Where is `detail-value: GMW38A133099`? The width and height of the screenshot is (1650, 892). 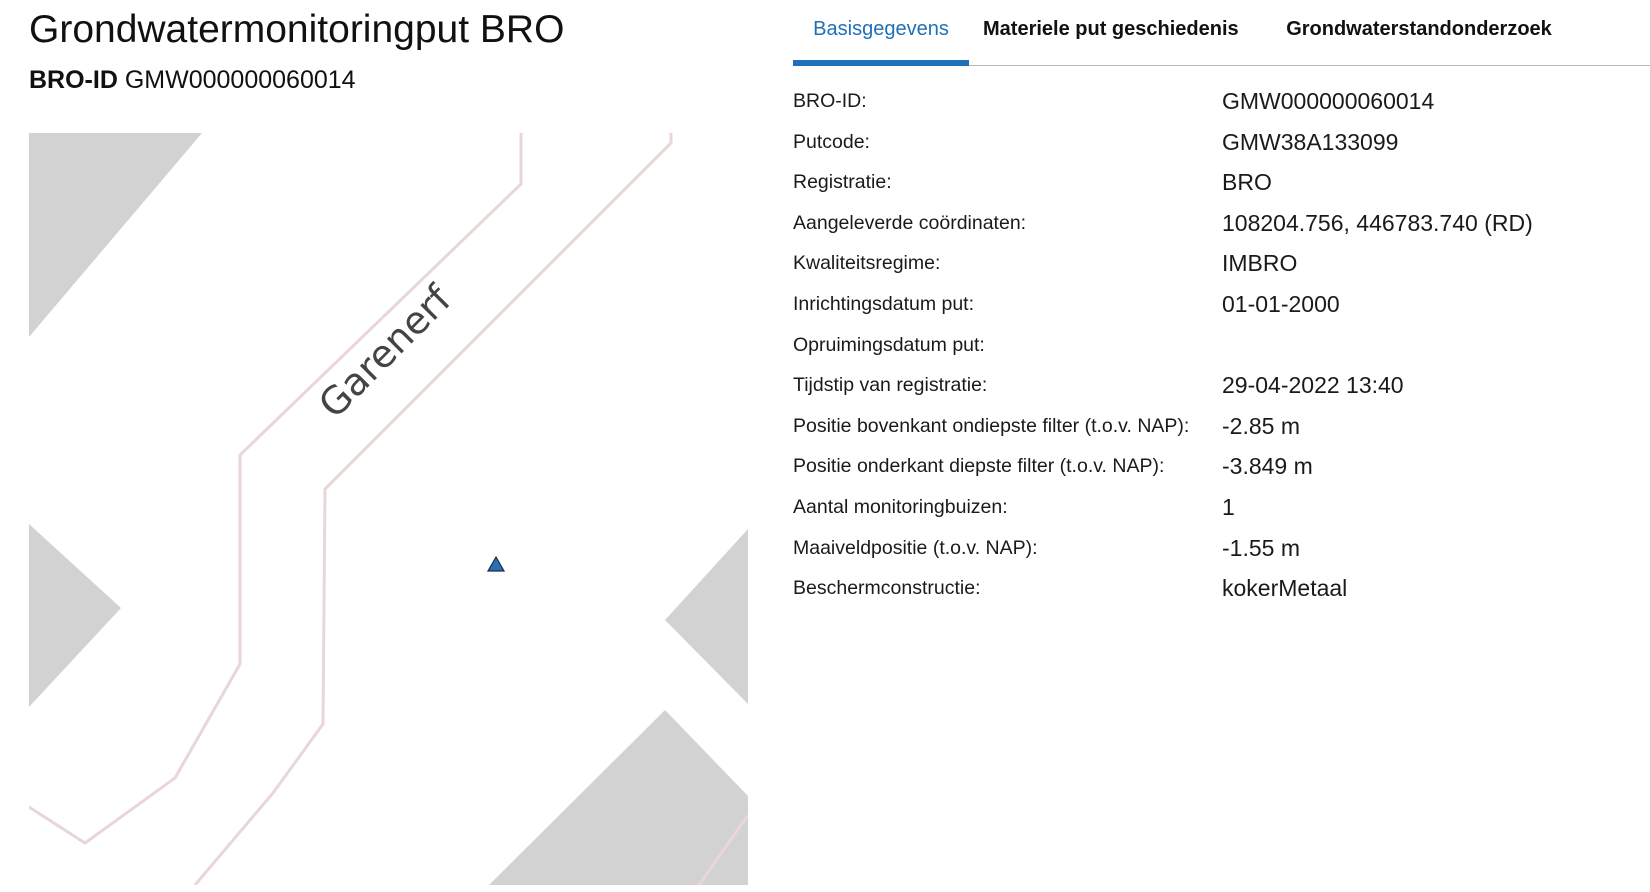 detail-value: GMW38A133099 is located at coordinates (1310, 141).